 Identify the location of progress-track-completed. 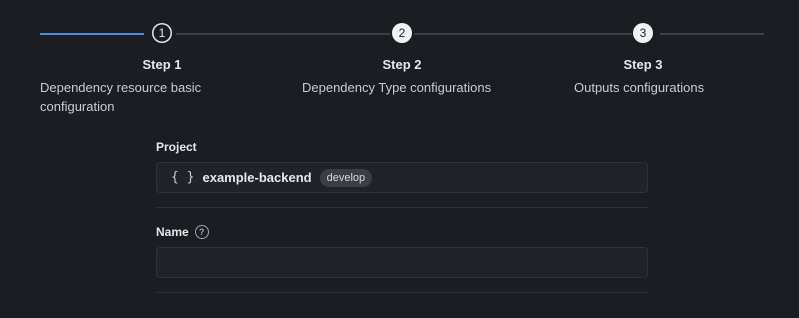
(92, 34).